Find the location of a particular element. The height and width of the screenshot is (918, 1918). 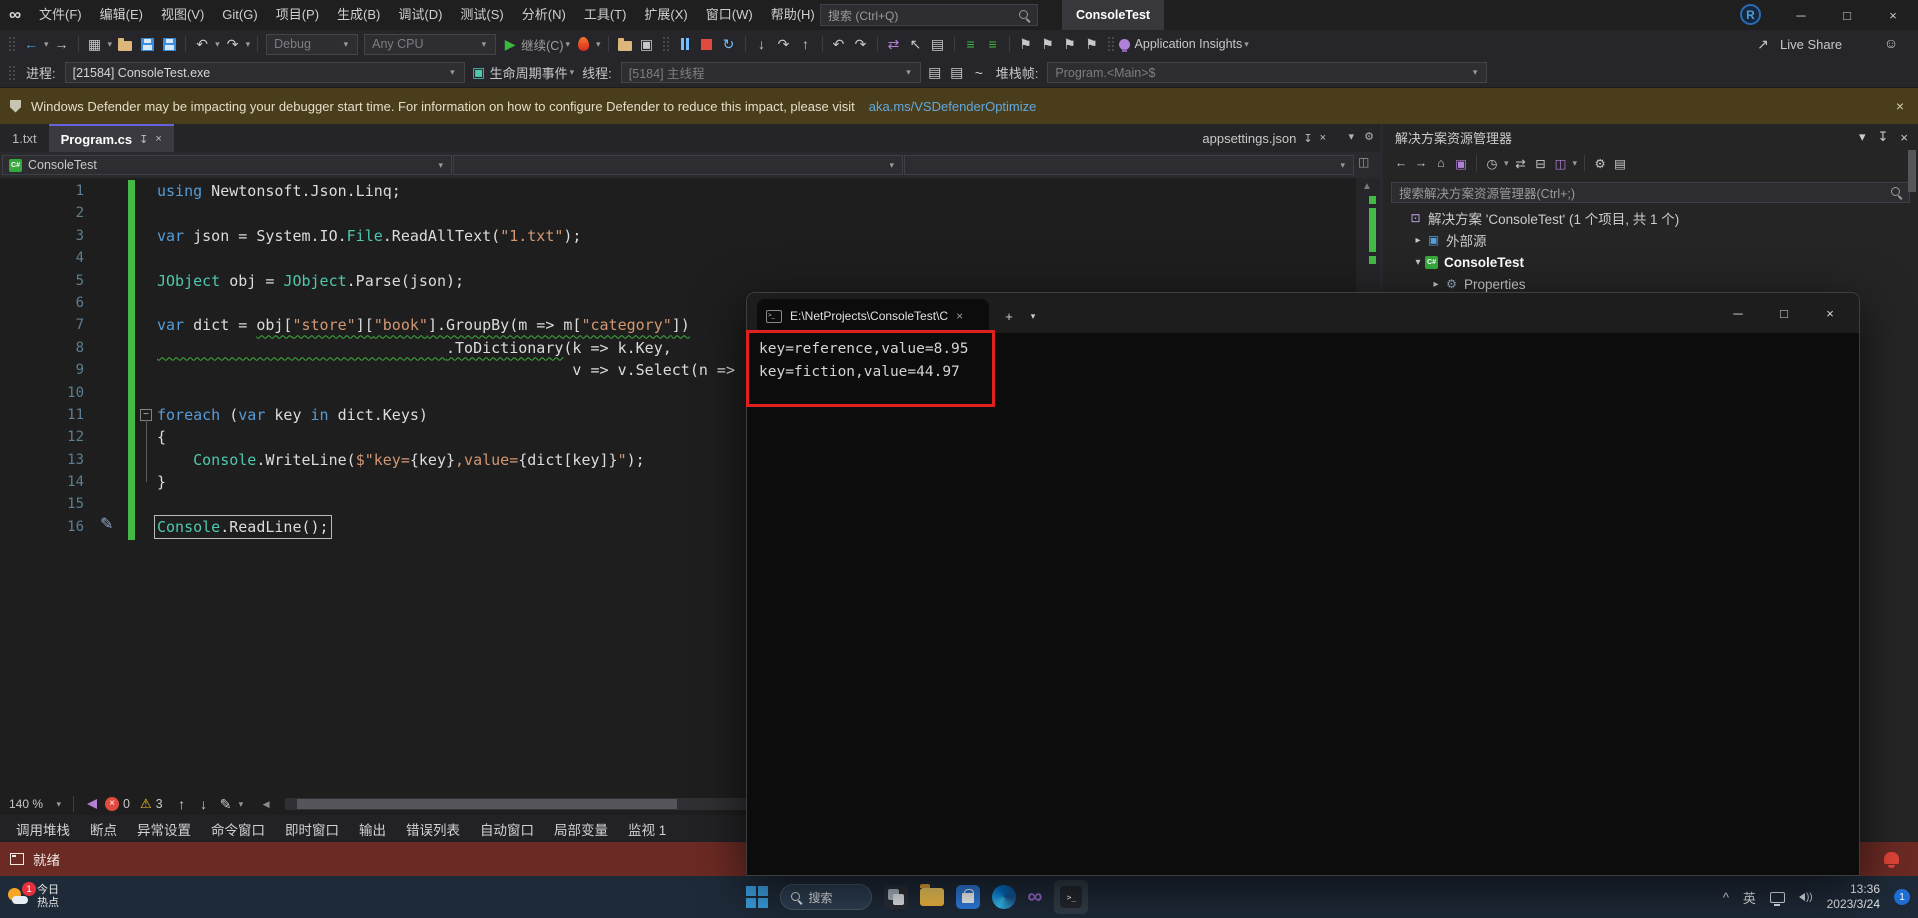

show-output-window-button: ▣ is located at coordinates (647, 44).